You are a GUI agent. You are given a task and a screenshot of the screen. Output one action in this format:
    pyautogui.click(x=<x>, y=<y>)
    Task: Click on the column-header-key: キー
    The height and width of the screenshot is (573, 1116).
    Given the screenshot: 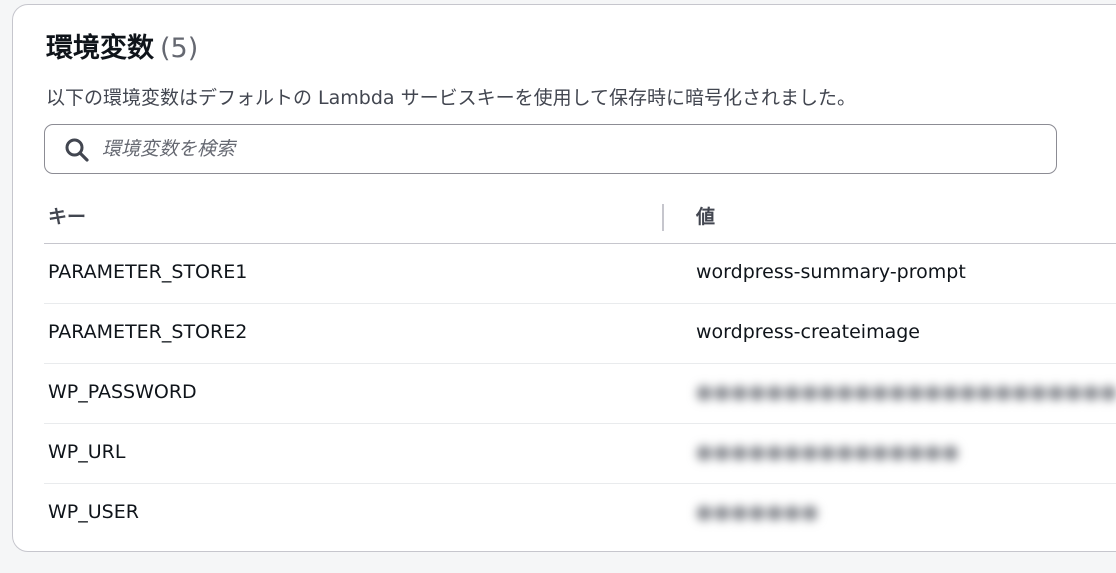 What is the action you would take?
    pyautogui.click(x=67, y=215)
    